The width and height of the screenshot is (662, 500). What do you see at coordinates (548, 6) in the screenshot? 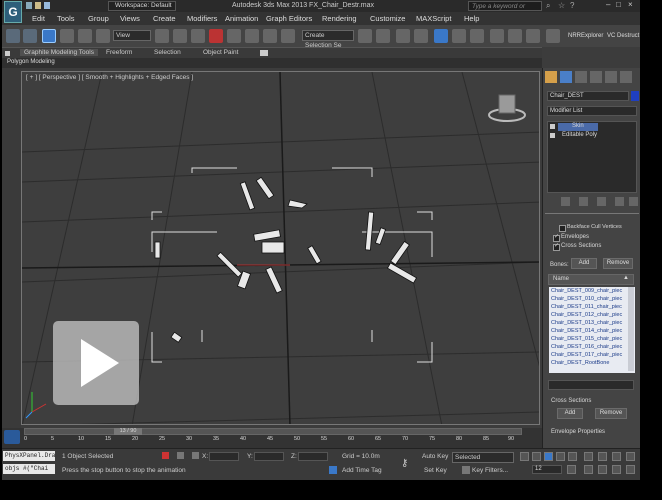
I see `search-icon: ⌕` at bounding box center [548, 6].